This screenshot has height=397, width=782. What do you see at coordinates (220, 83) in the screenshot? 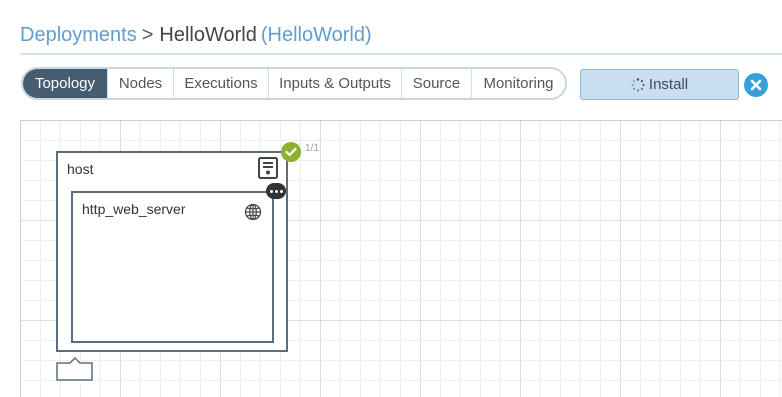
I see `tab-executions: Executions` at bounding box center [220, 83].